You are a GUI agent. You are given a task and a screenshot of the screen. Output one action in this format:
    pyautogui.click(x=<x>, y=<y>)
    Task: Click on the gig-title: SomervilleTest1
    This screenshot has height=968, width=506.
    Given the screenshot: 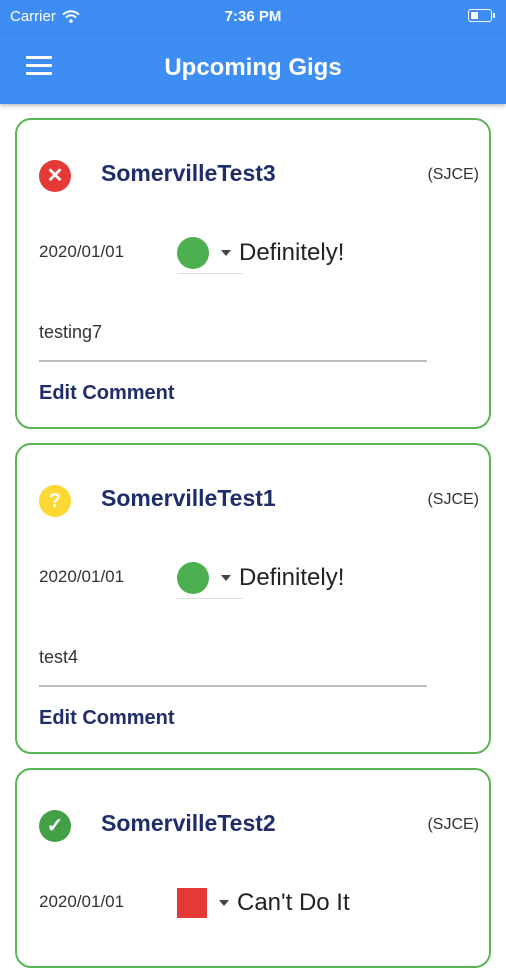 What is the action you would take?
    pyautogui.click(x=188, y=498)
    